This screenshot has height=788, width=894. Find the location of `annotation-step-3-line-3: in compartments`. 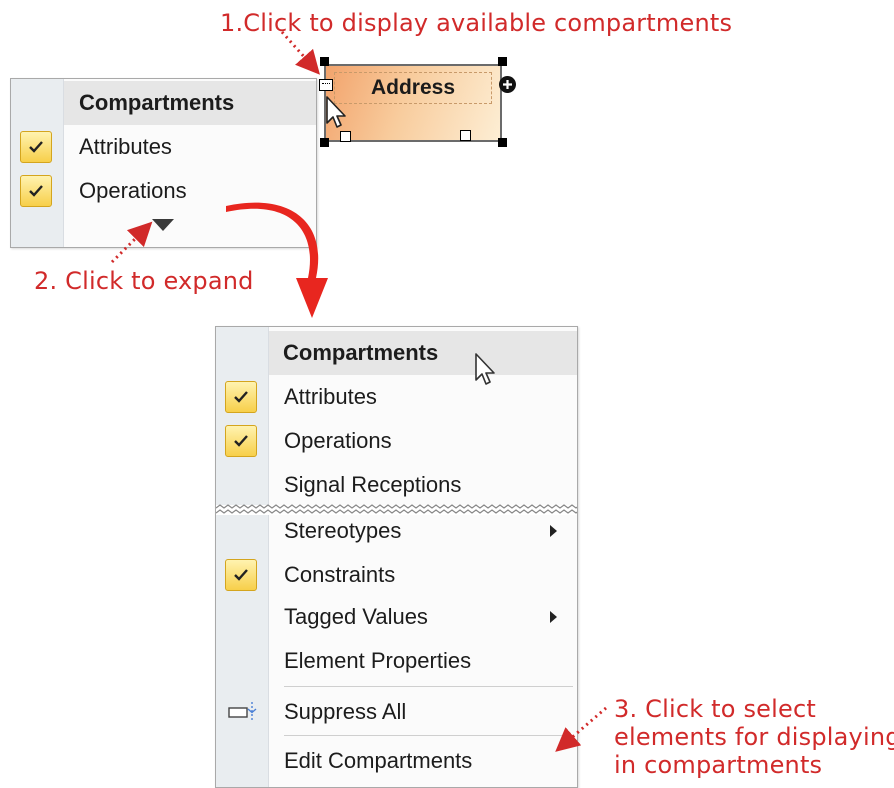

annotation-step-3-line-3: in compartments is located at coordinates (718, 765).